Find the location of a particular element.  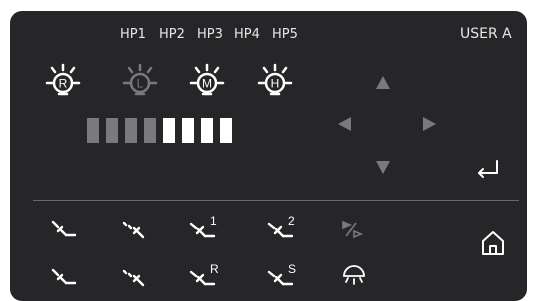

arrow-up-button is located at coordinates (383, 83).